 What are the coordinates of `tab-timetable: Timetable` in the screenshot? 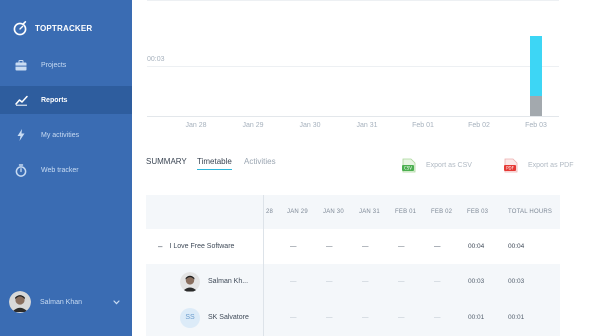 It's located at (214, 163).